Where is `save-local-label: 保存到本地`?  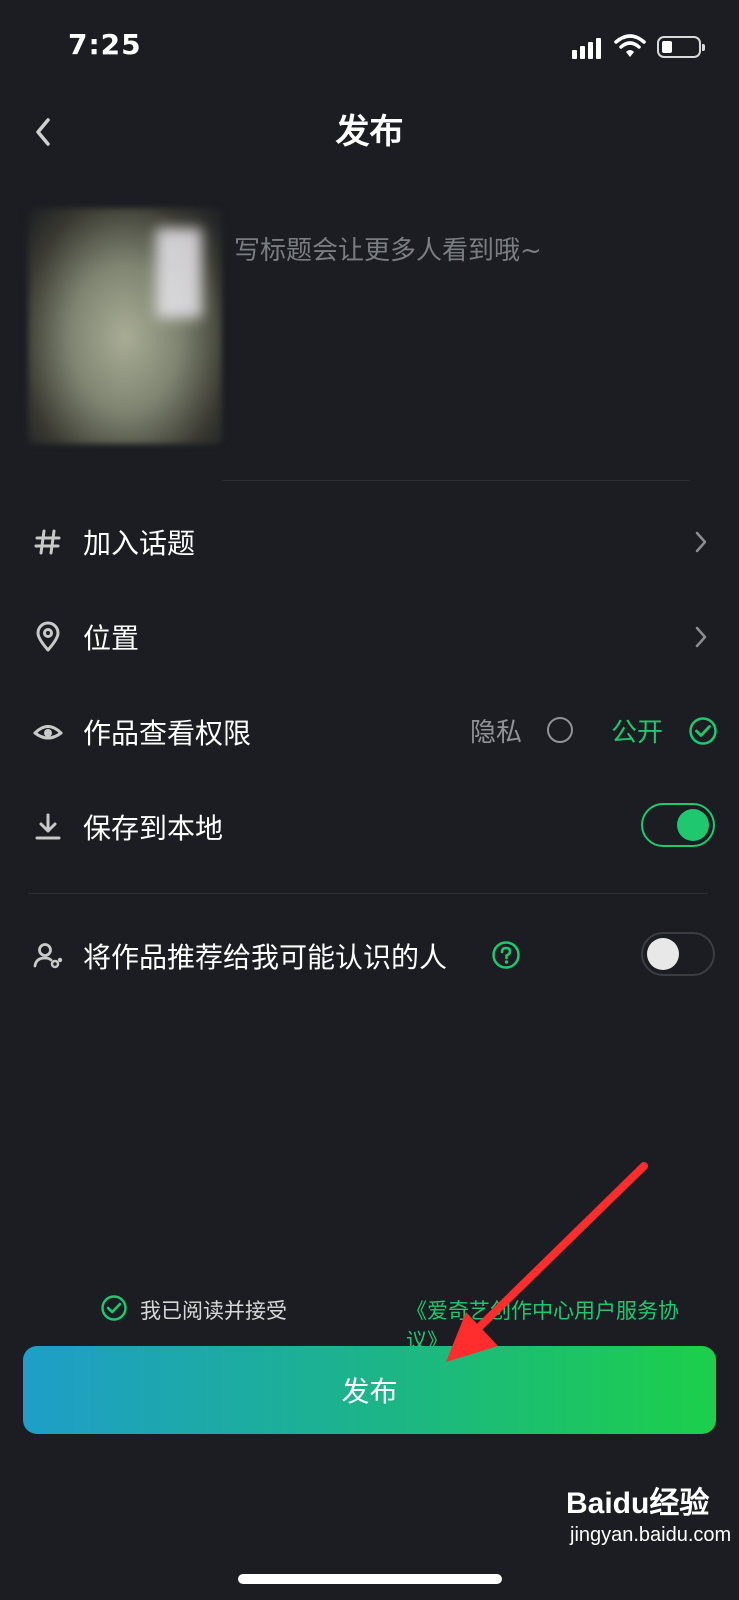 save-local-label: 保存到本地 is located at coordinates (153, 828).